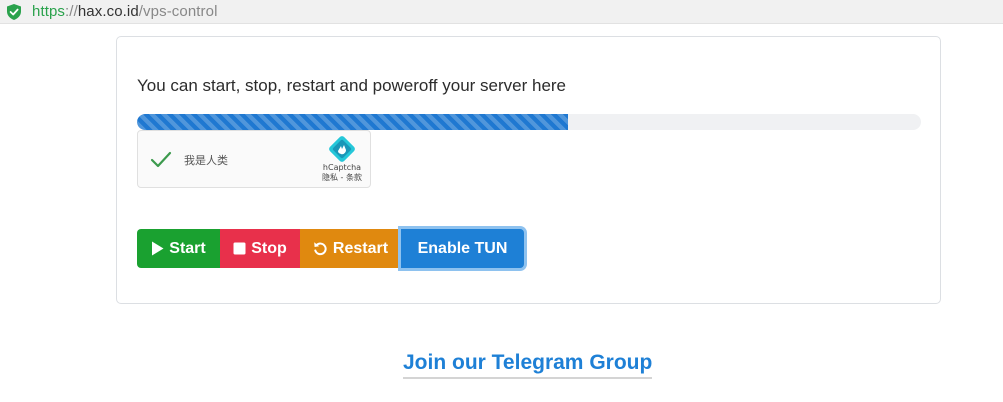 Image resolution: width=1003 pixels, height=402 pixels. Describe the element at coordinates (108, 11) in the screenshot. I see `url-host: hax.co.id` at that location.